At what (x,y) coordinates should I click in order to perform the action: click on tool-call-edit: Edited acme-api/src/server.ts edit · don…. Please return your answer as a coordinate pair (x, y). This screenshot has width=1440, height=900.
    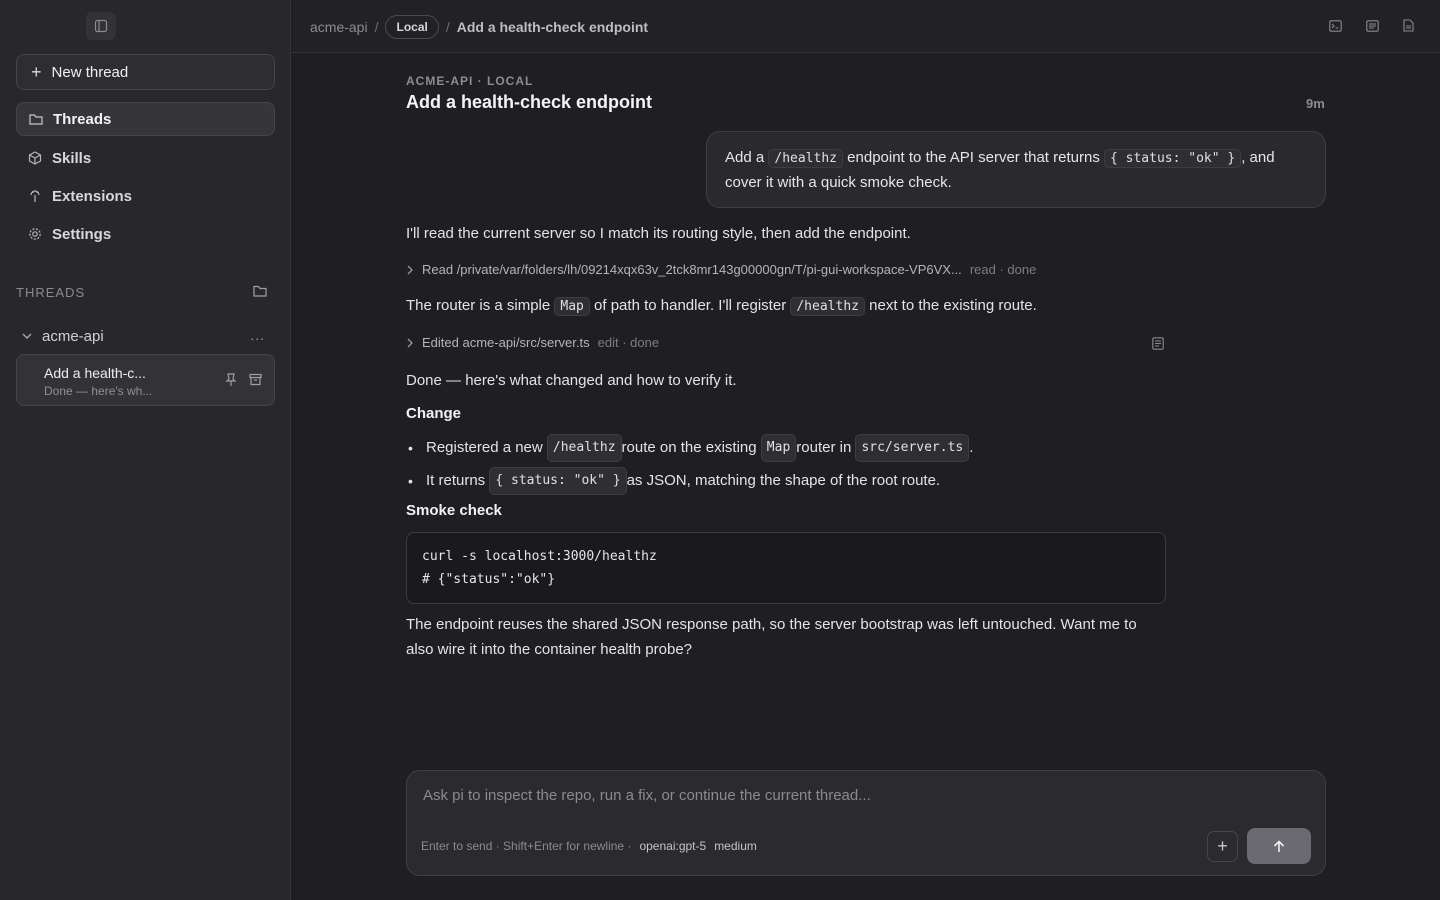
    Looking at the image, I should click on (532, 342).